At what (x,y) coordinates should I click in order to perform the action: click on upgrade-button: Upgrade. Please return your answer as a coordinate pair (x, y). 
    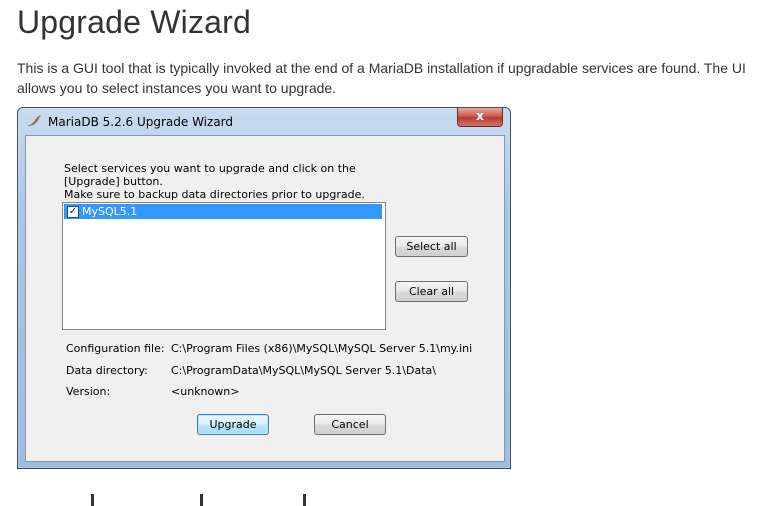
    Looking at the image, I should click on (233, 424).